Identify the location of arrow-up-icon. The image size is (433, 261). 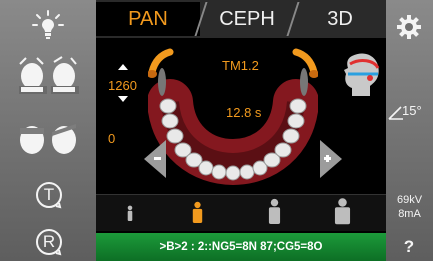
(123, 67).